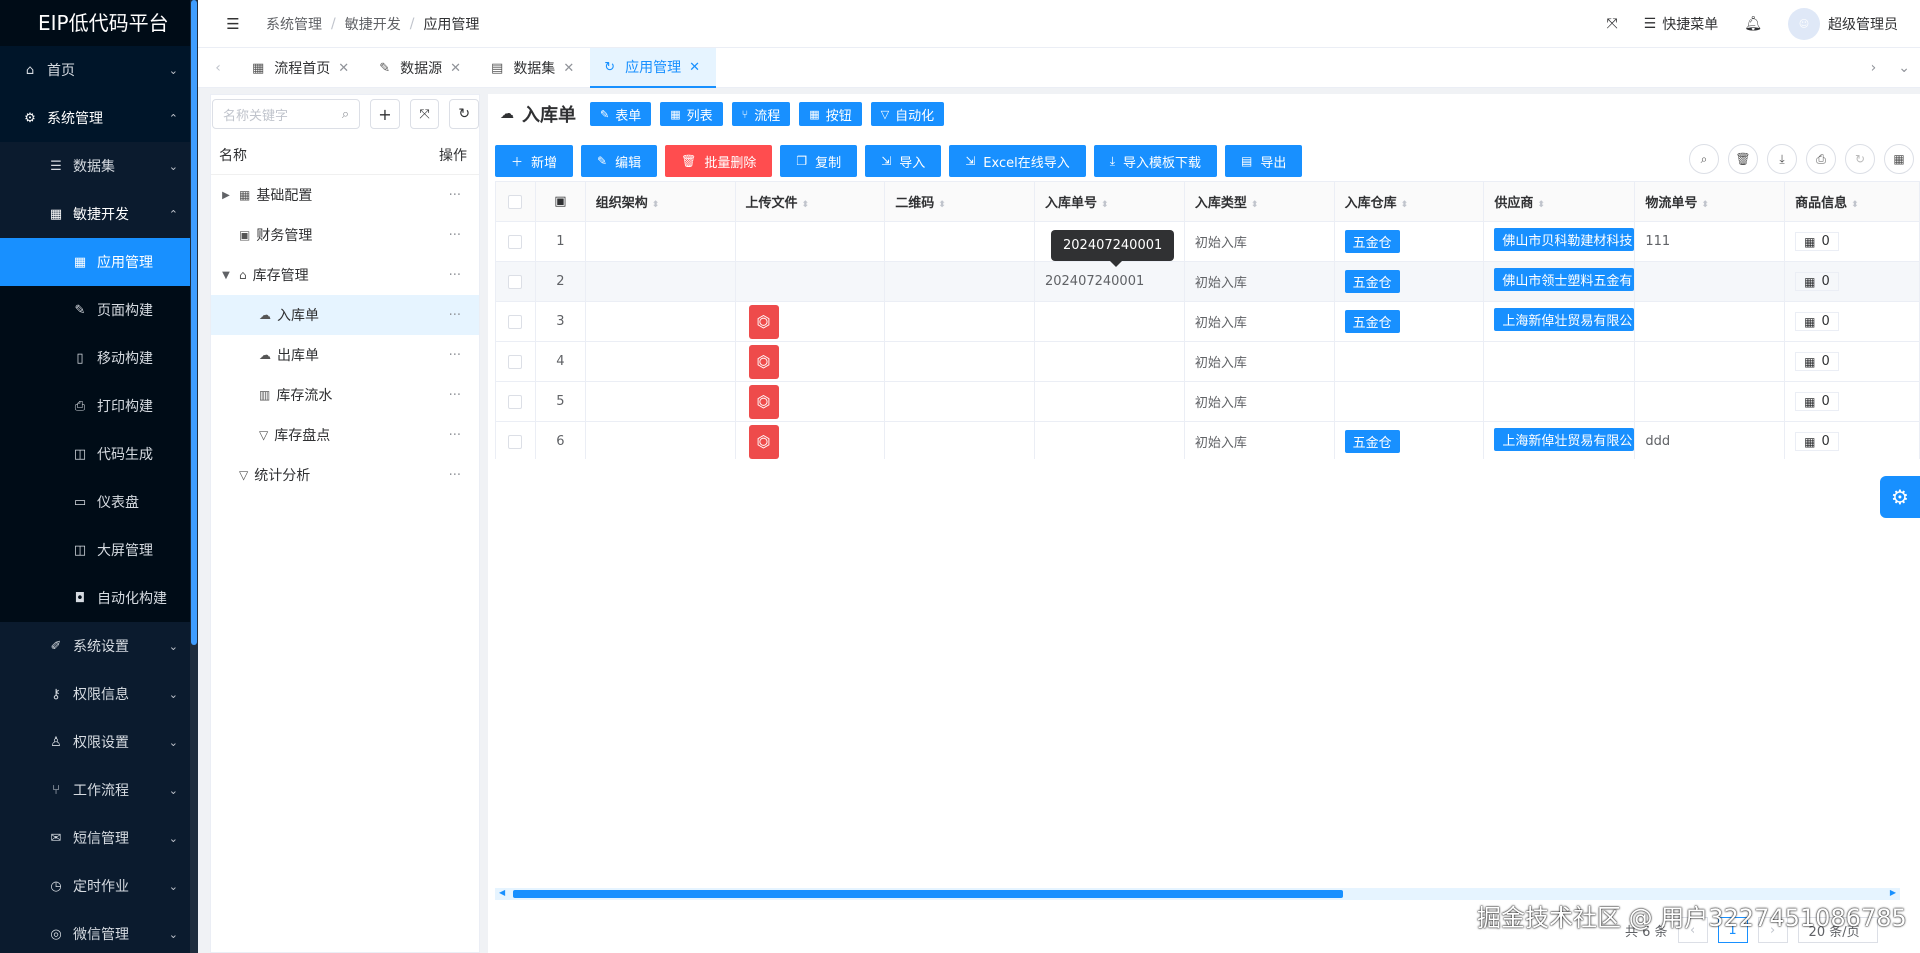 The width and height of the screenshot is (1920, 953). Describe the element at coordinates (218, 67) in the screenshot. I see `tab-scroll-left-icon: ‹` at that location.